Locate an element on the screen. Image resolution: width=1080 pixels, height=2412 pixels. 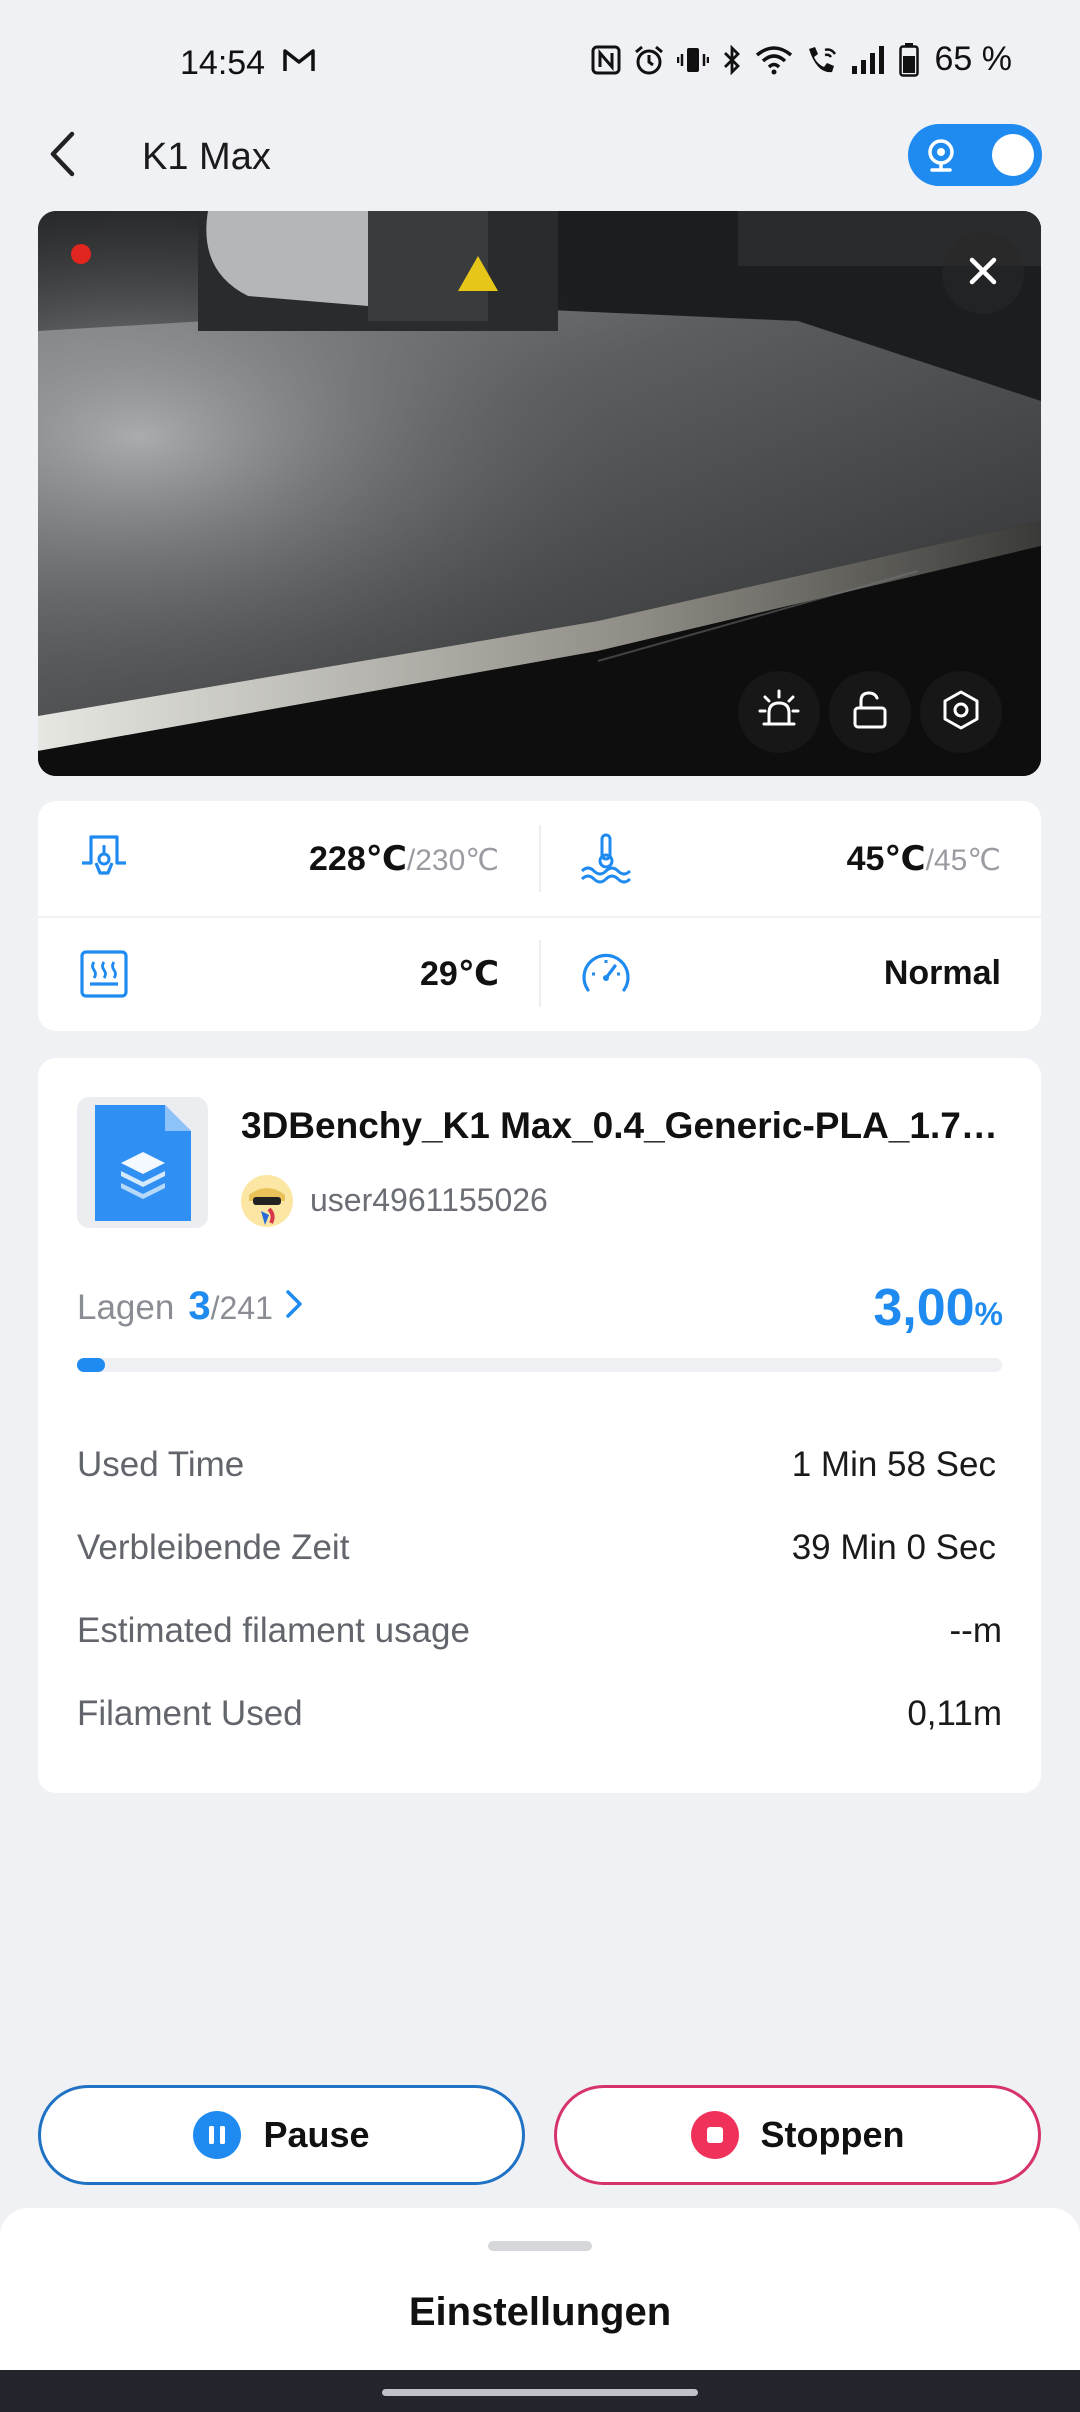
settings-icon is located at coordinates (961, 712).